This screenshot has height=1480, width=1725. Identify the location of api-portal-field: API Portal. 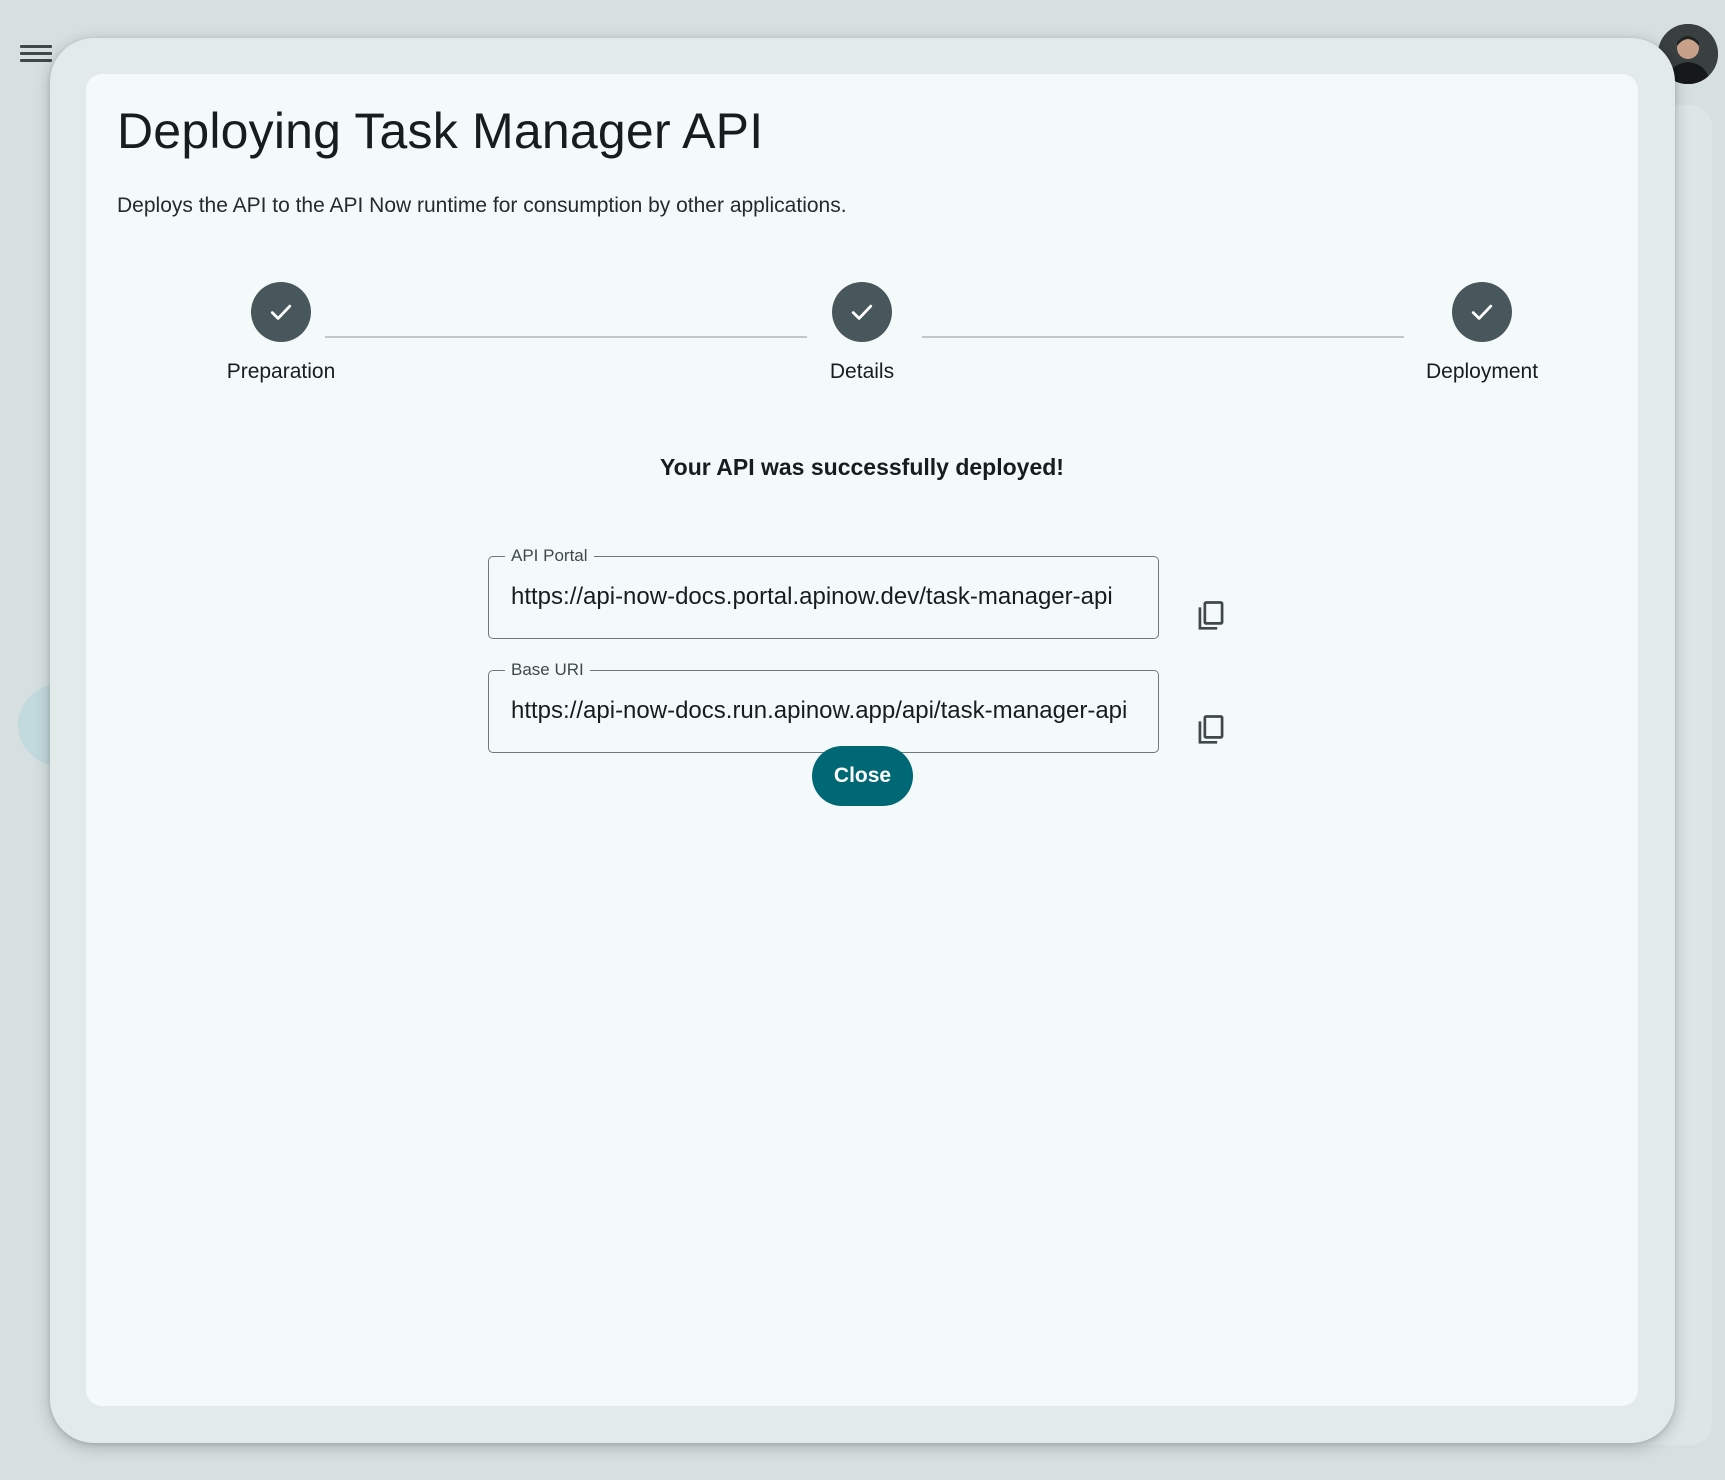
(823, 592).